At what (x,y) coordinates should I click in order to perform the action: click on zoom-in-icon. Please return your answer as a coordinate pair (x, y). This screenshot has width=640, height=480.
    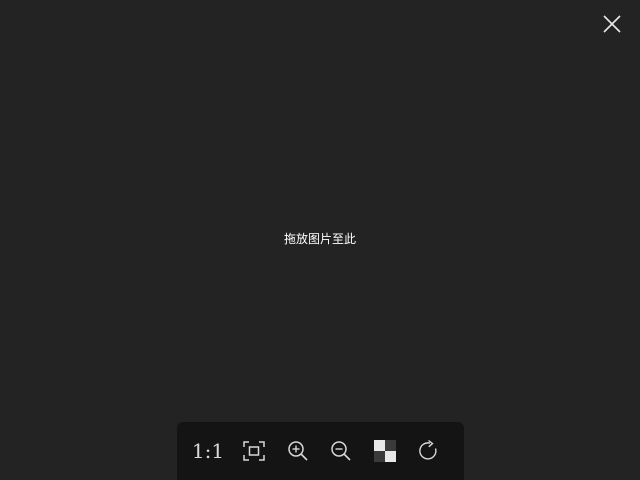
    Looking at the image, I should click on (297, 451).